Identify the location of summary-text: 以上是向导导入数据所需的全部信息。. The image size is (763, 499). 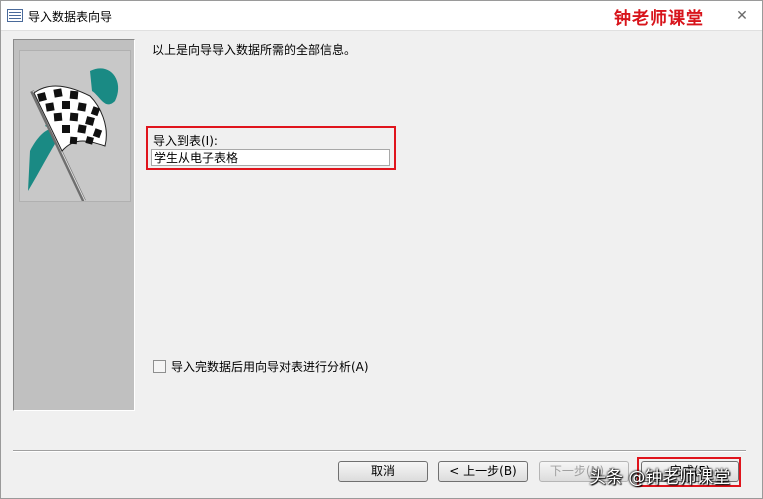
(254, 50).